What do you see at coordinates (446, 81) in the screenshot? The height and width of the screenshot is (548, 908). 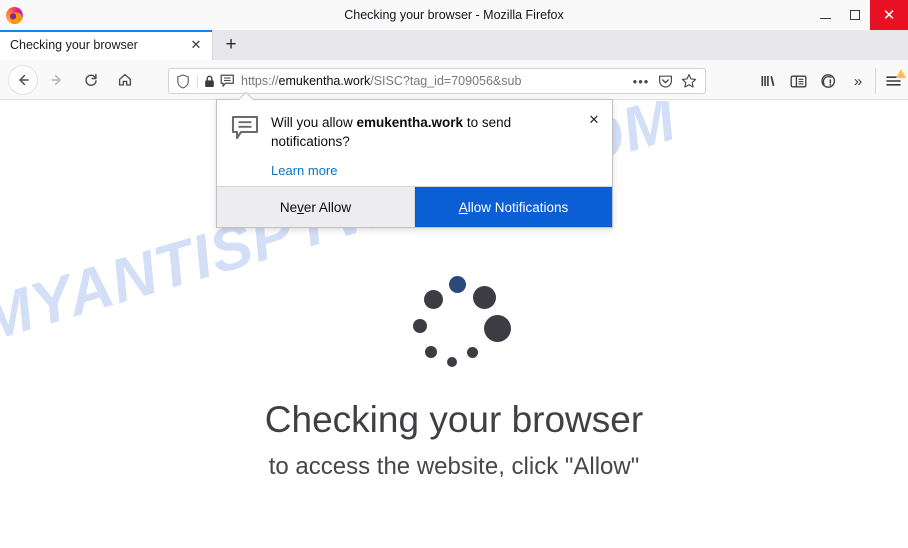 I see `url-path: /SISC?tag_id=709056&sub` at bounding box center [446, 81].